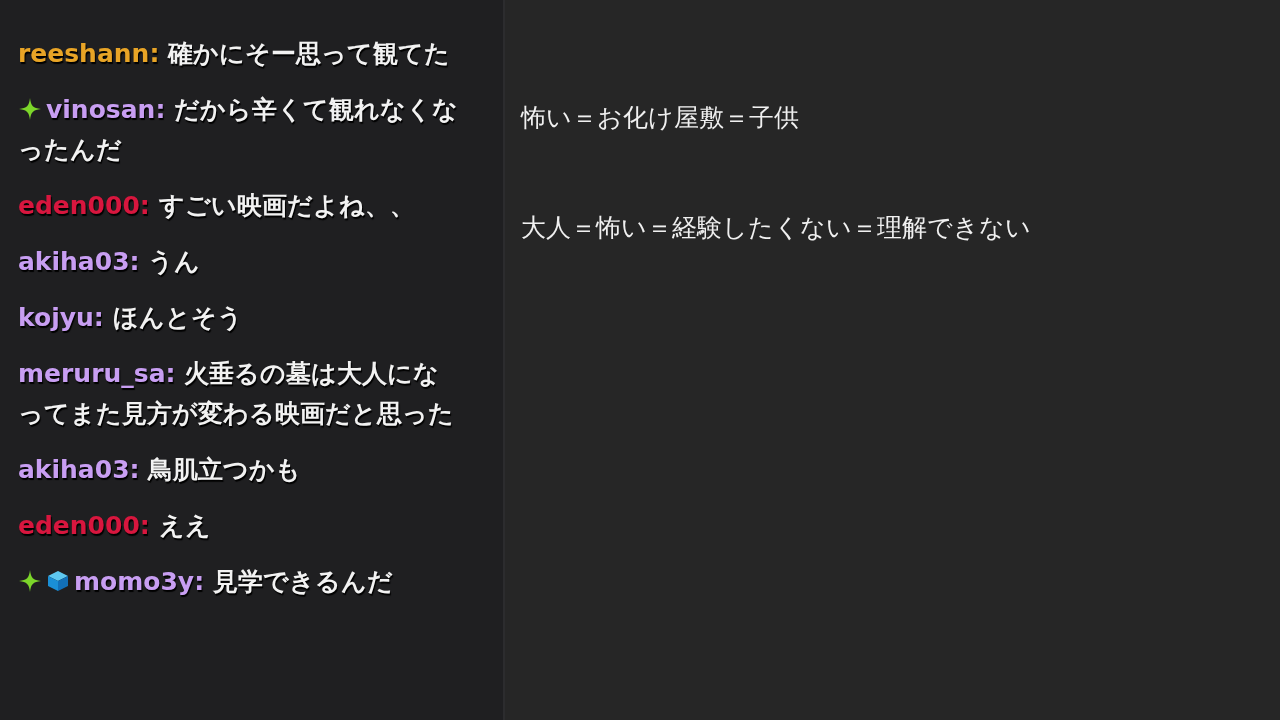 The height and width of the screenshot is (720, 1280). Describe the element at coordinates (776, 228) in the screenshot. I see `note-text: 大人＝怖い＝経験したくない＝理解できない` at that location.